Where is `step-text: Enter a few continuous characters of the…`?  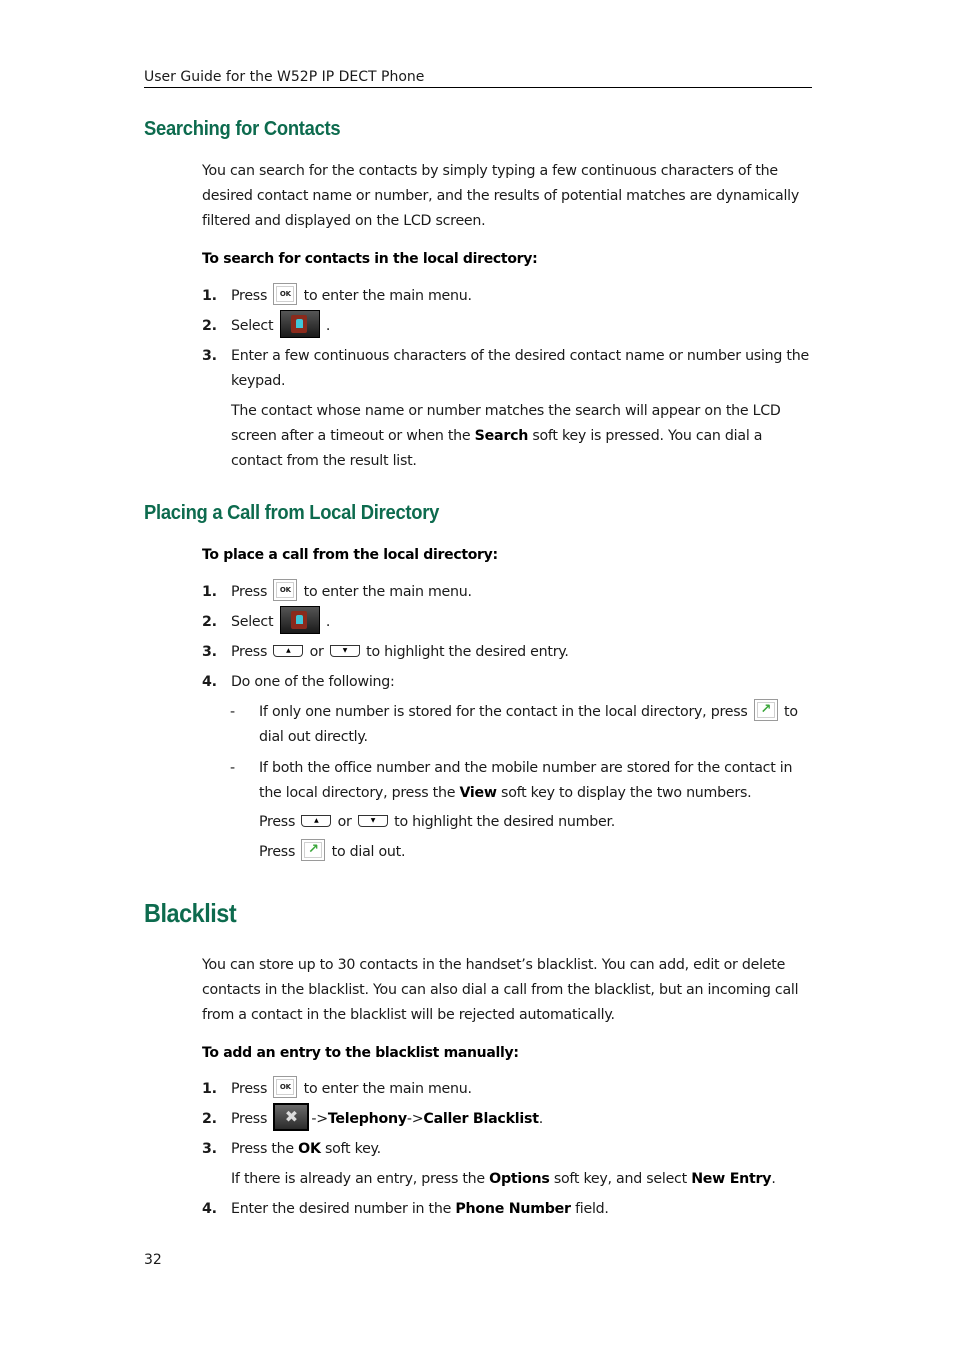
step-text: Enter a few continuous characters of the… is located at coordinates (520, 368).